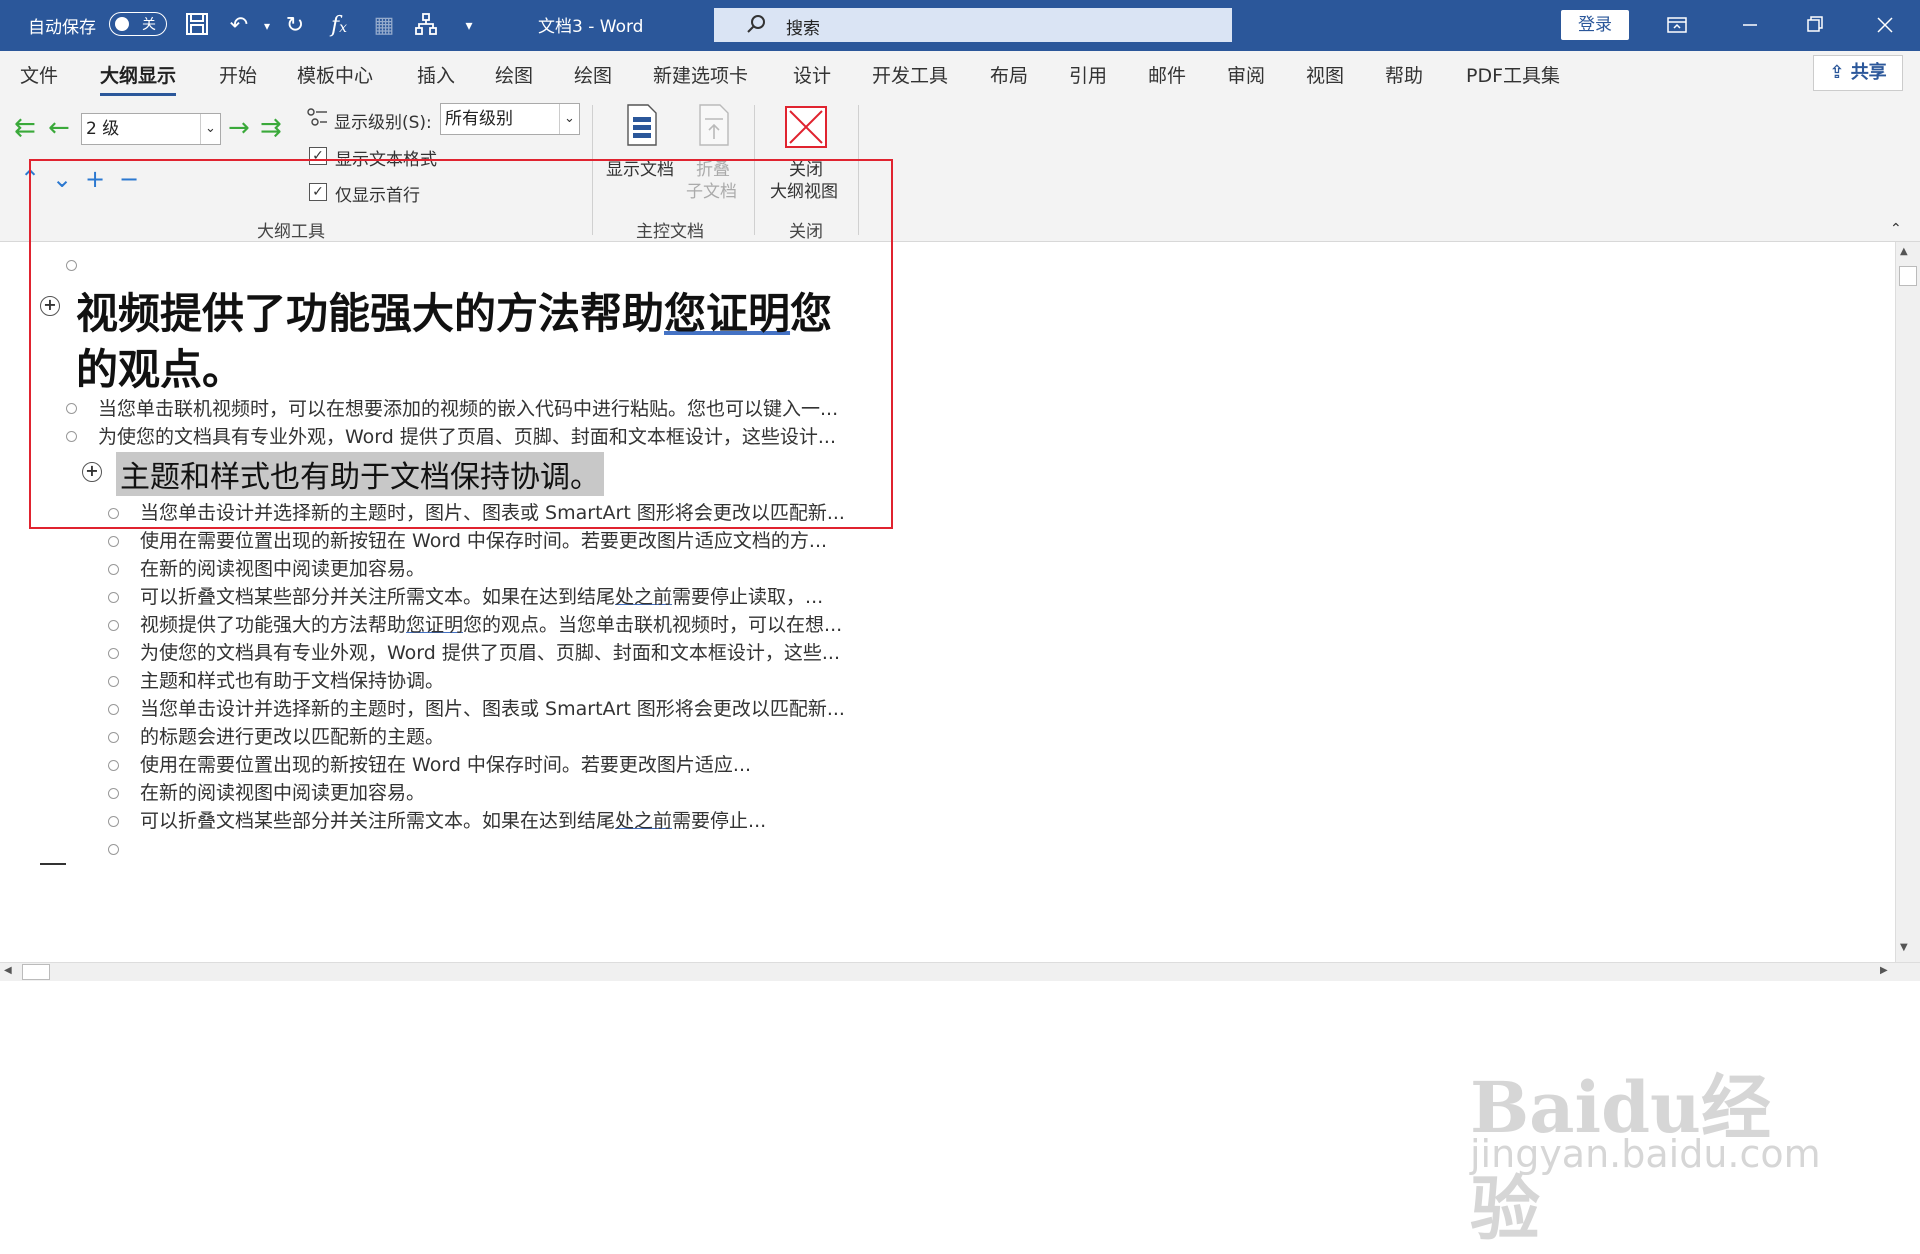 The image size is (1920, 1254). I want to click on tab-pdf-tools: PDF工具集, so click(1513, 74).